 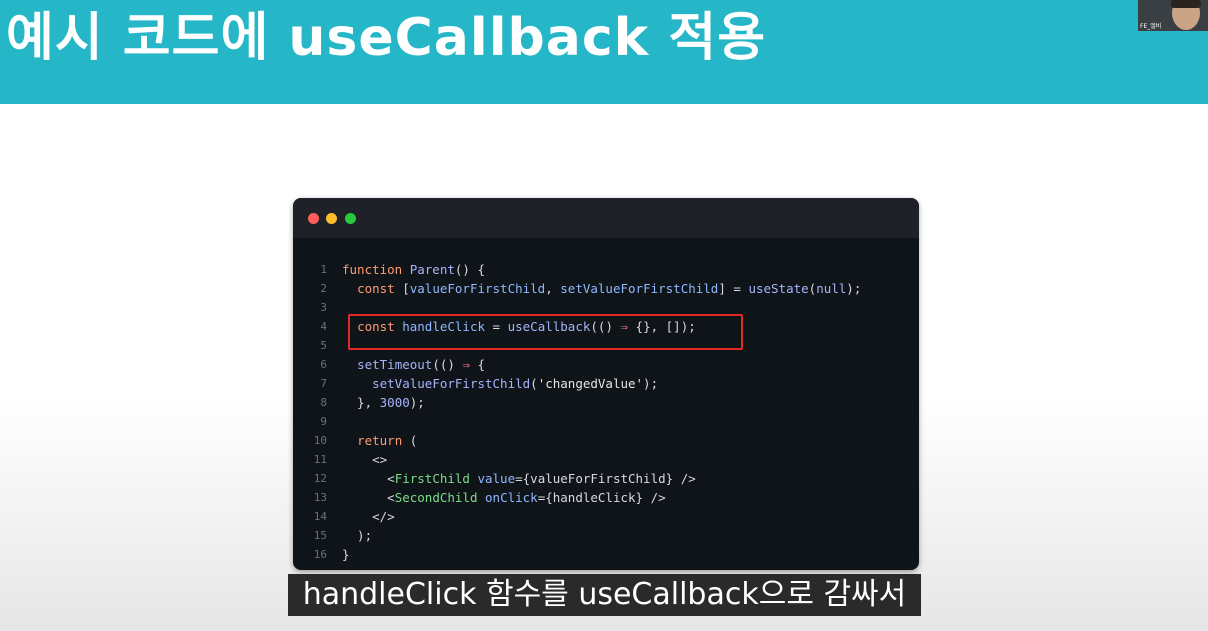 I want to click on code-token: Parent, so click(x=432, y=269).